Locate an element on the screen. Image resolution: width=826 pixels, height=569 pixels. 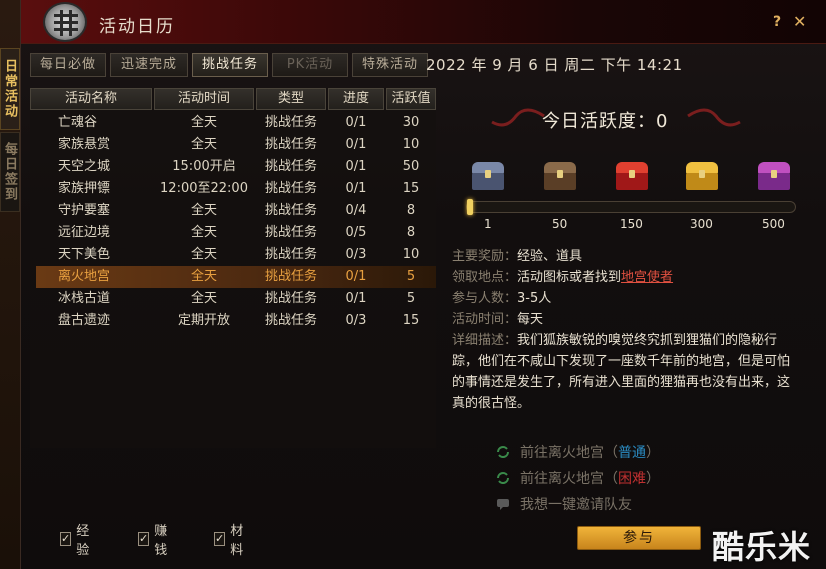
chest-1-icon is located at coordinates (488, 176).